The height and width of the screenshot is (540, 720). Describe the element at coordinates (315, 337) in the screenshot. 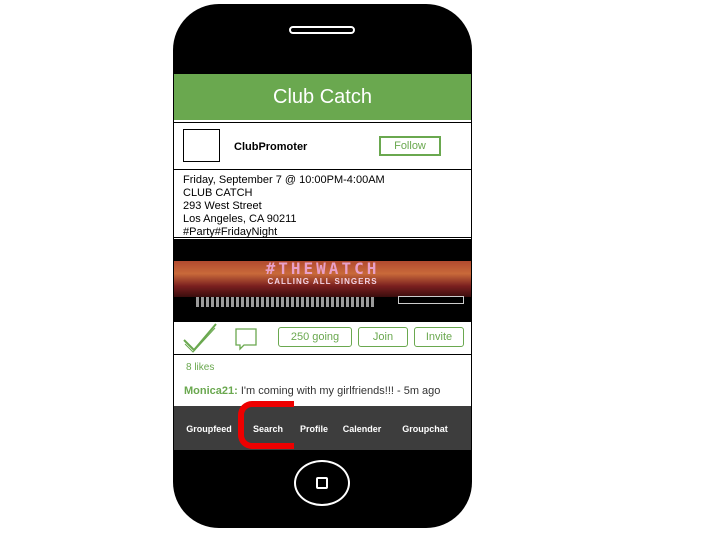

I see `going-count-button: 250 going` at that location.